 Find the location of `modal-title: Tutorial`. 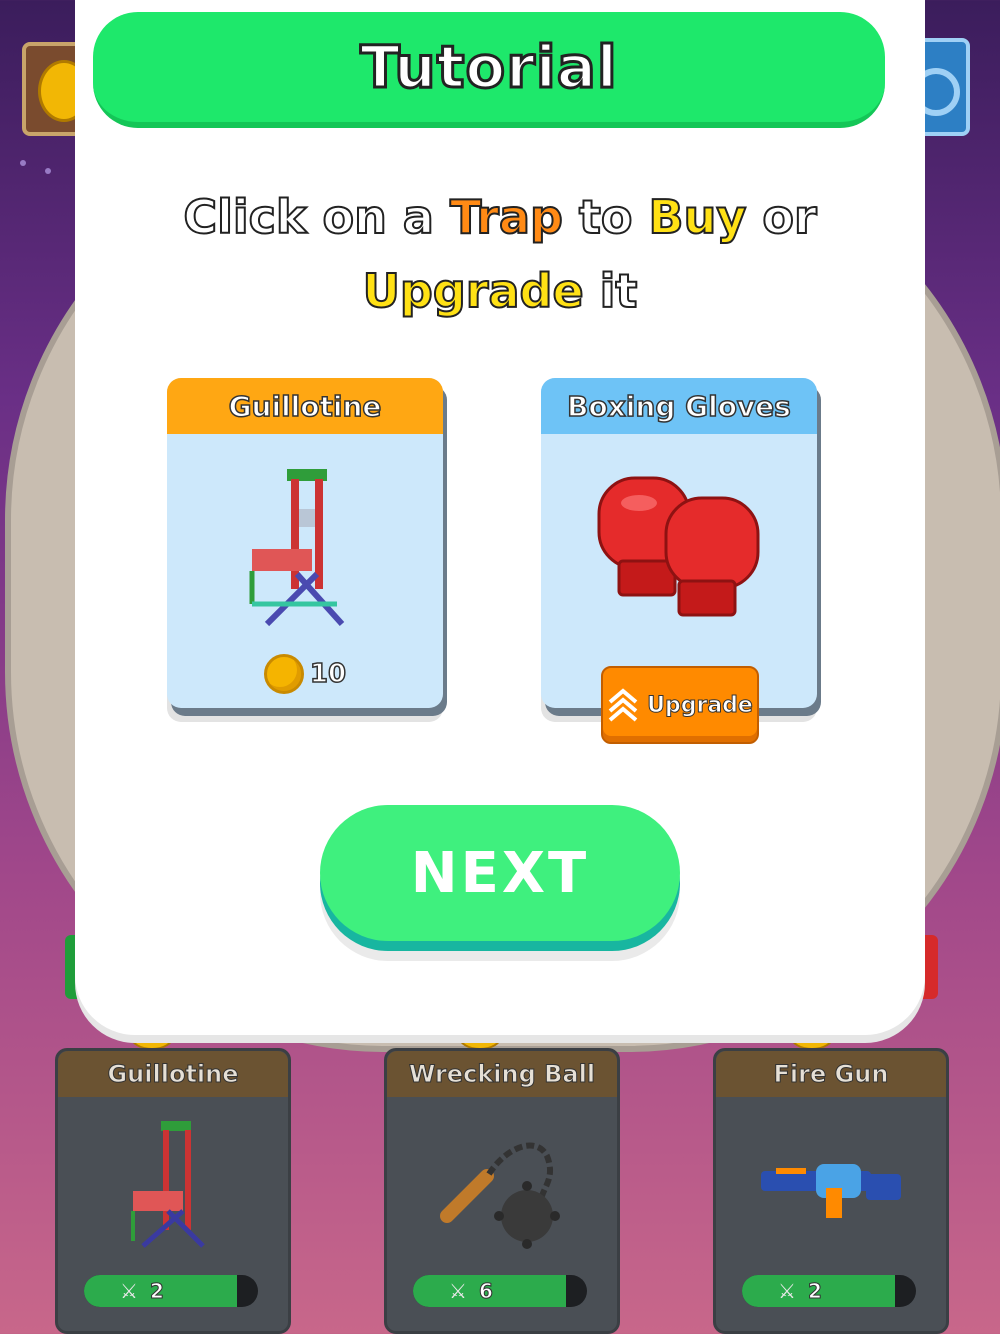

modal-title: Tutorial is located at coordinates (489, 67).